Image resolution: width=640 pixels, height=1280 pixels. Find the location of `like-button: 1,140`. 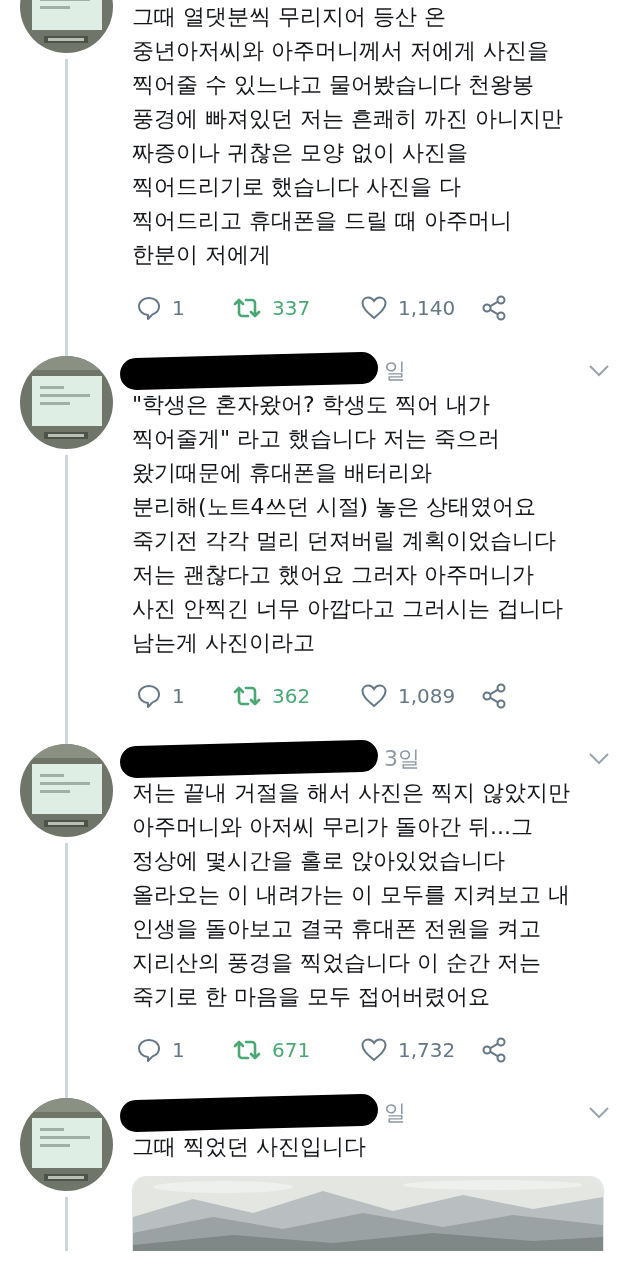

like-button: 1,140 is located at coordinates (420, 308).